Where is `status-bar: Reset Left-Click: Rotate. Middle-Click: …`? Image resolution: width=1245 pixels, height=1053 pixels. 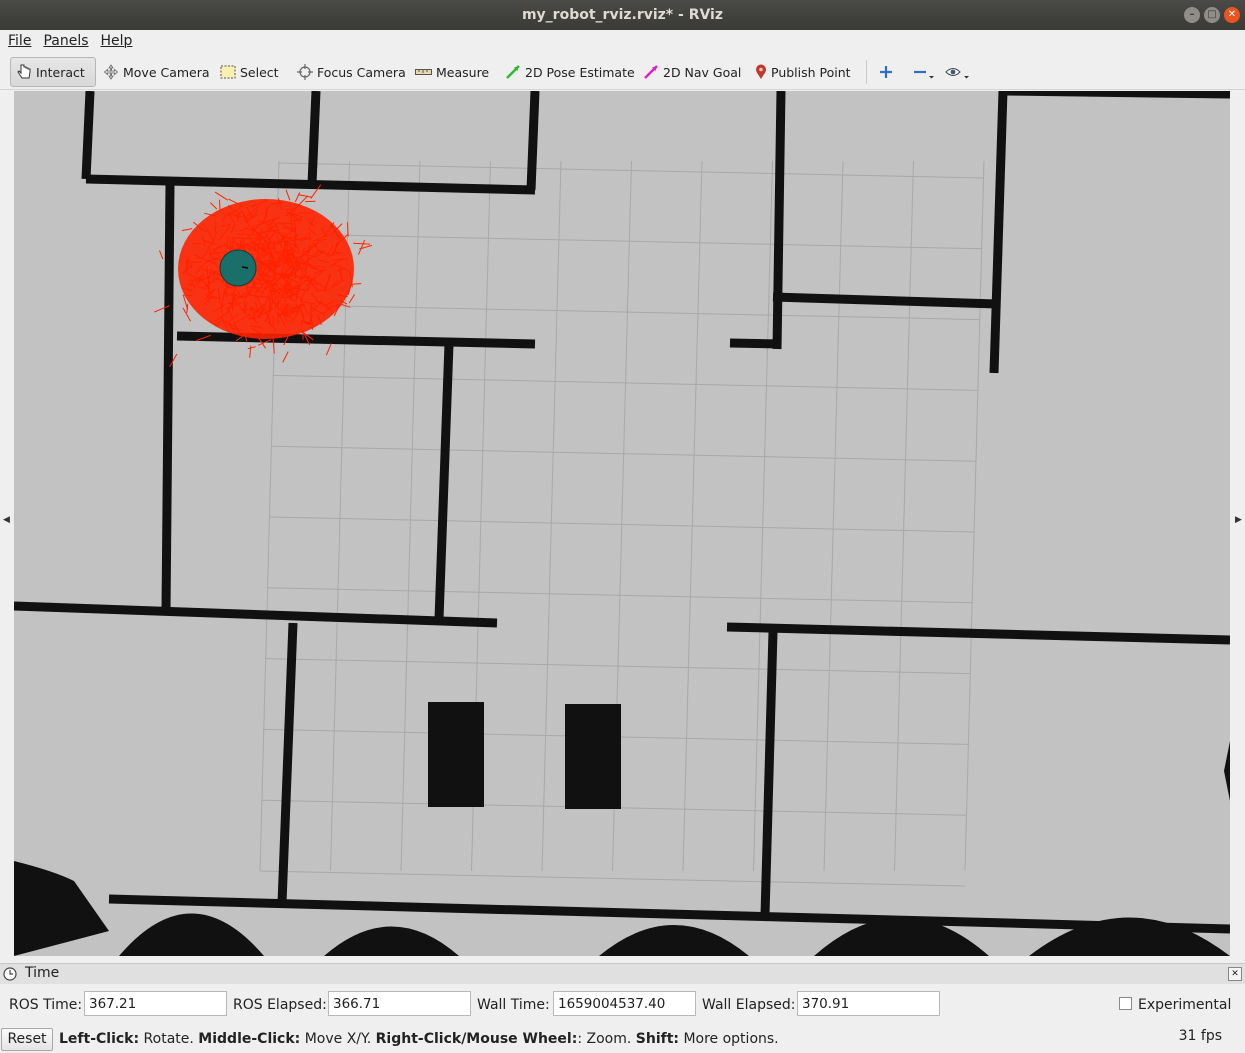
status-bar: Reset Left-Click: Rotate. Middle-Click: … is located at coordinates (622, 1039).